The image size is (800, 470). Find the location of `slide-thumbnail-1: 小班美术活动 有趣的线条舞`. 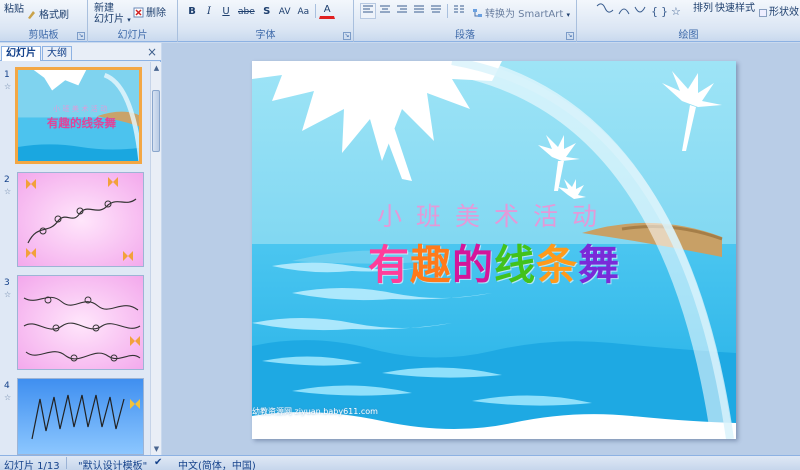

slide-thumbnail-1: 小班美术活动 有趣的线条舞 is located at coordinates (78, 115).